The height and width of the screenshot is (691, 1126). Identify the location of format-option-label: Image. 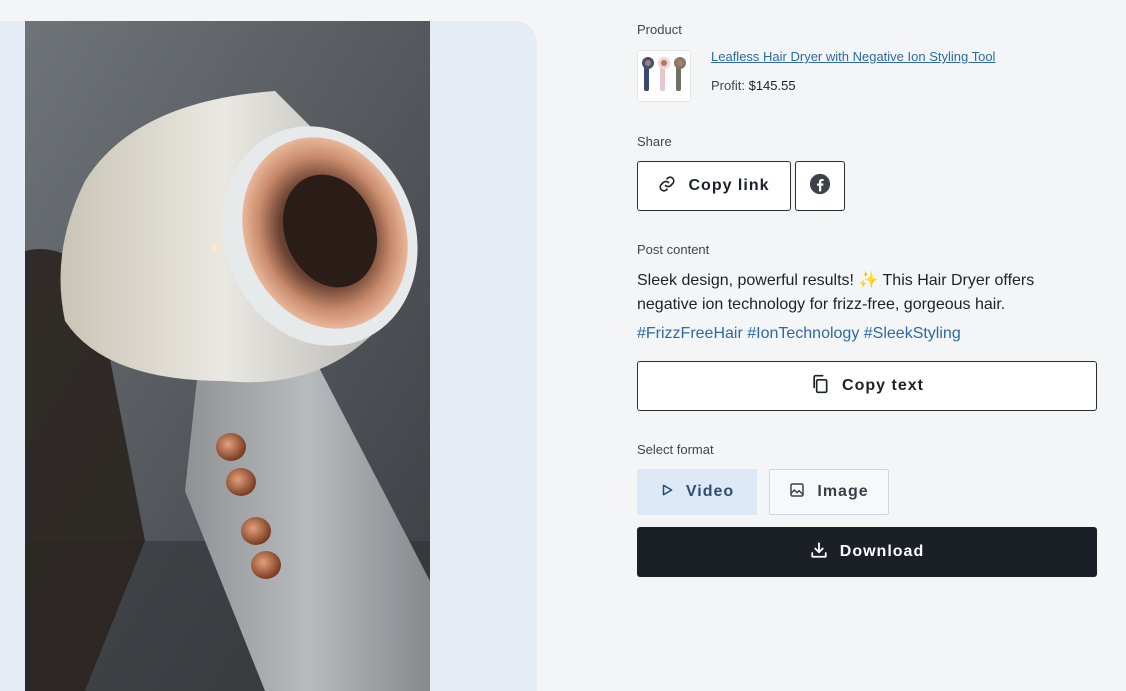
(843, 491).